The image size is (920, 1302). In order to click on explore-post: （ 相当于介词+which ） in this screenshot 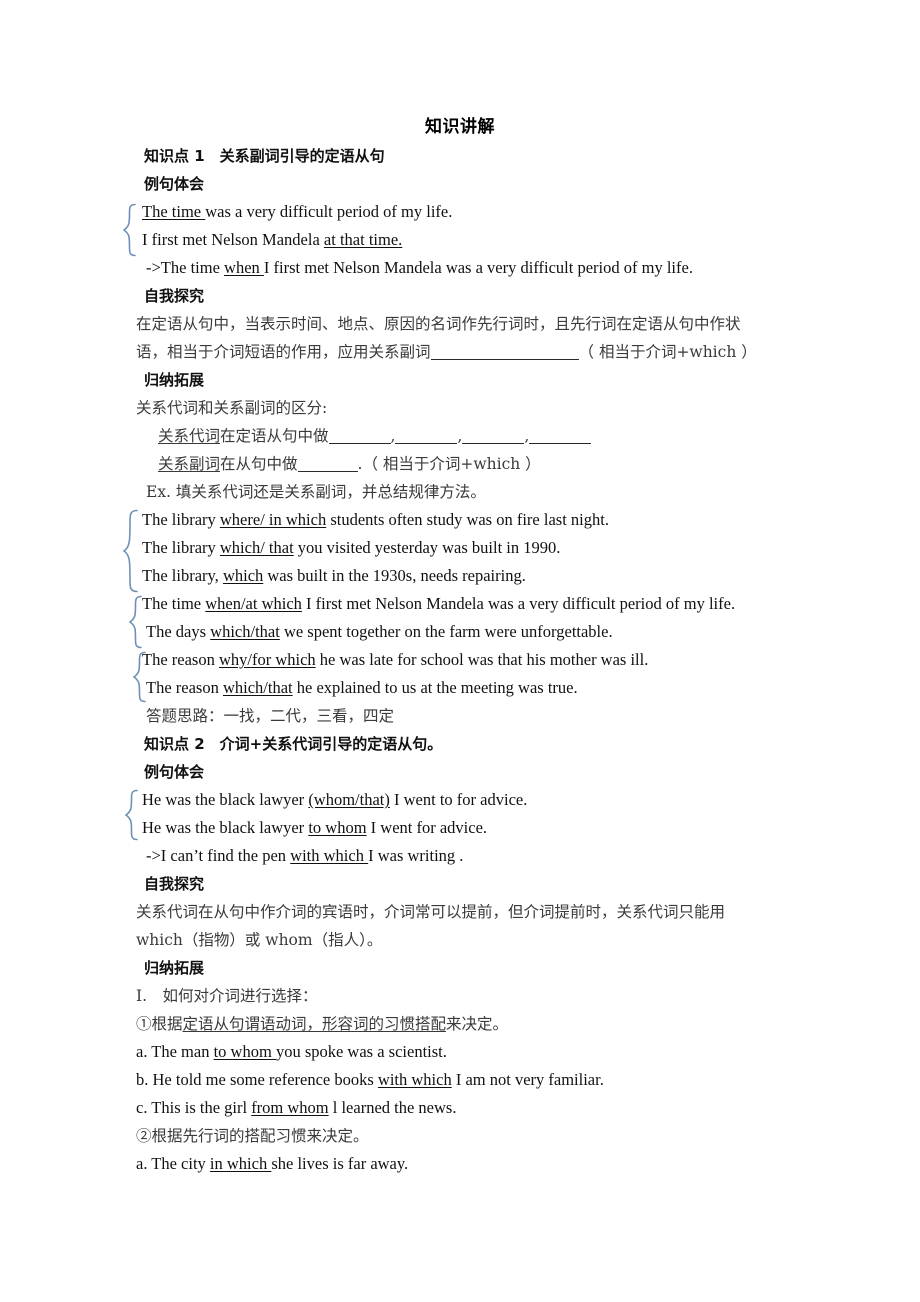, I will do `click(667, 352)`.